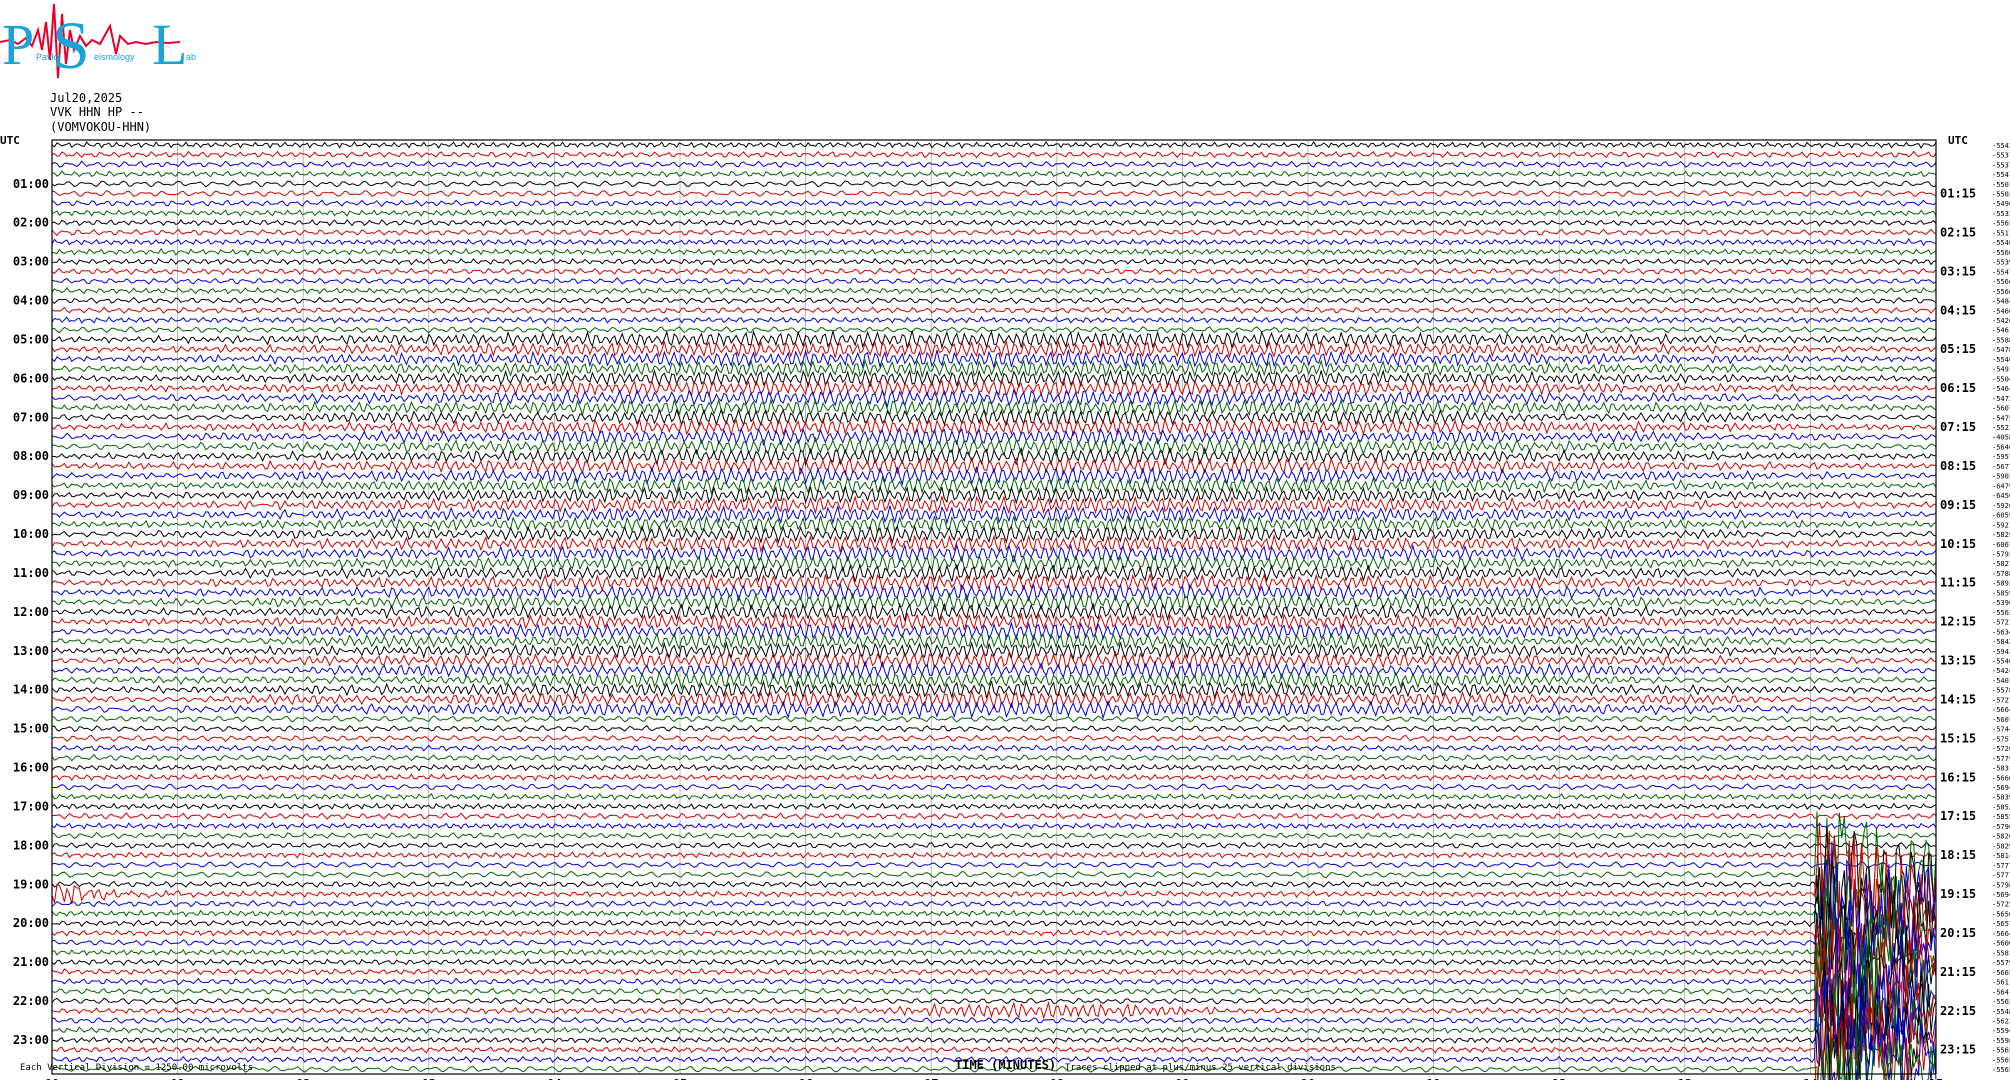 Image resolution: width=2010 pixels, height=1080 pixels. Describe the element at coordinates (1958, 271) in the screenshot. I see `right-time-label: 03:15` at that location.